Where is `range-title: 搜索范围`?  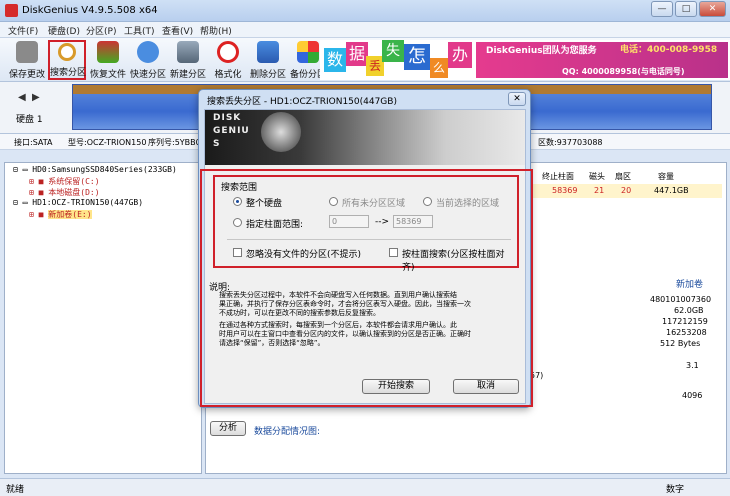 range-title: 搜索范围 is located at coordinates (239, 188).